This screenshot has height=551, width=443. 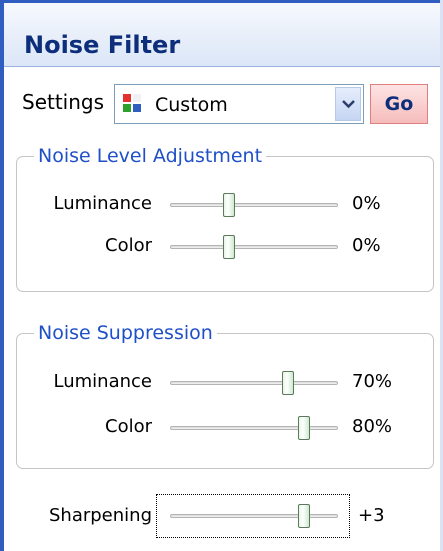 I want to click on noise-suppression-luminance-slider, so click(x=254, y=383).